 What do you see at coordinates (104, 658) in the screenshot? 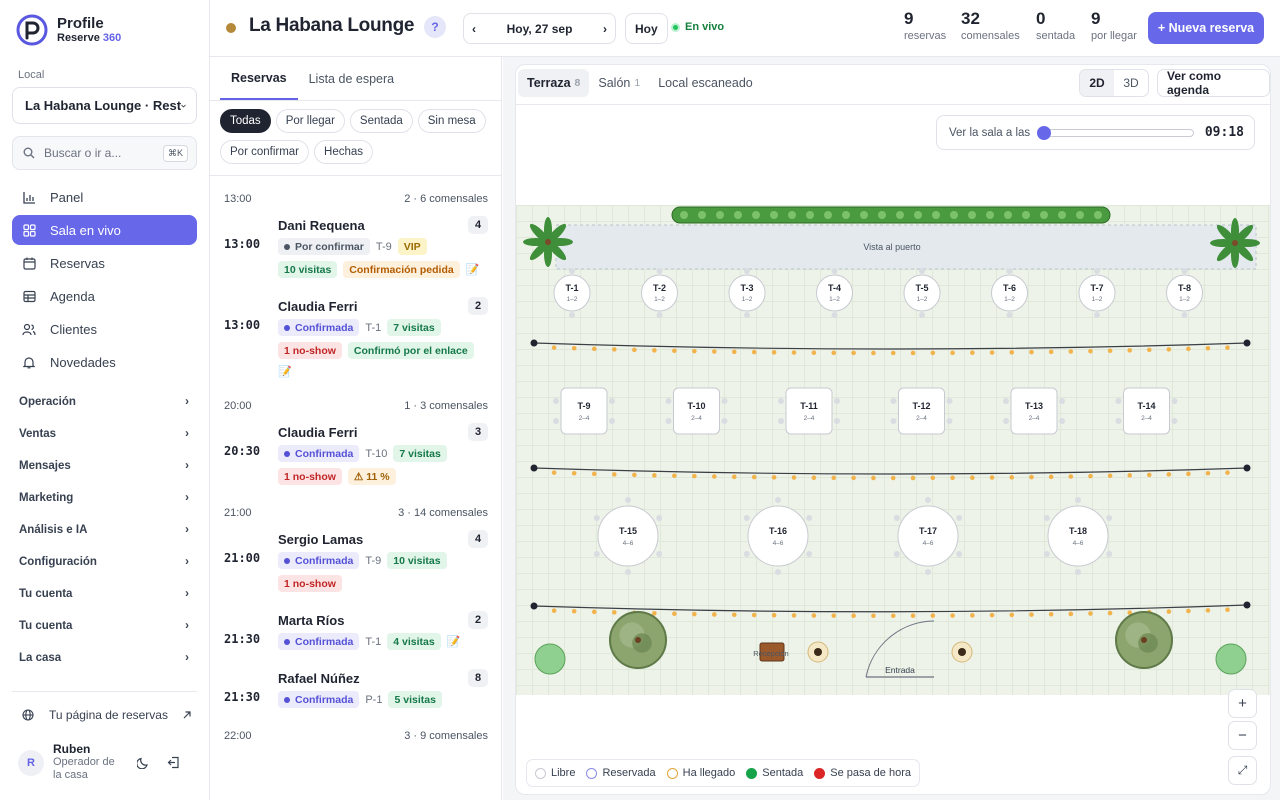
I see `nav-group-la-casa: La casa ›` at bounding box center [104, 658].